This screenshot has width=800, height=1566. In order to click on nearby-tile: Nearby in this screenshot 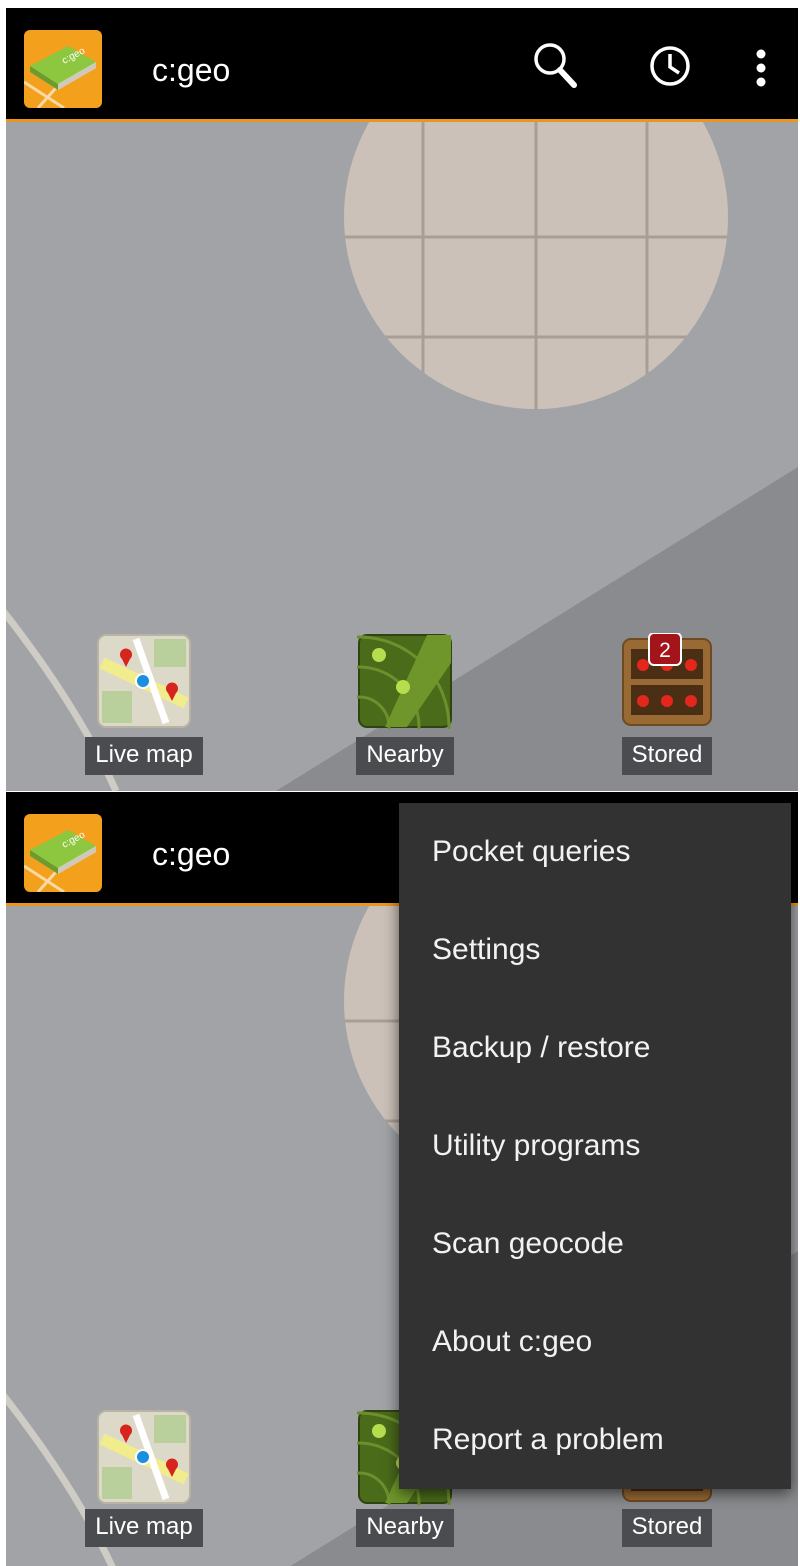, I will do `click(405, 704)`.